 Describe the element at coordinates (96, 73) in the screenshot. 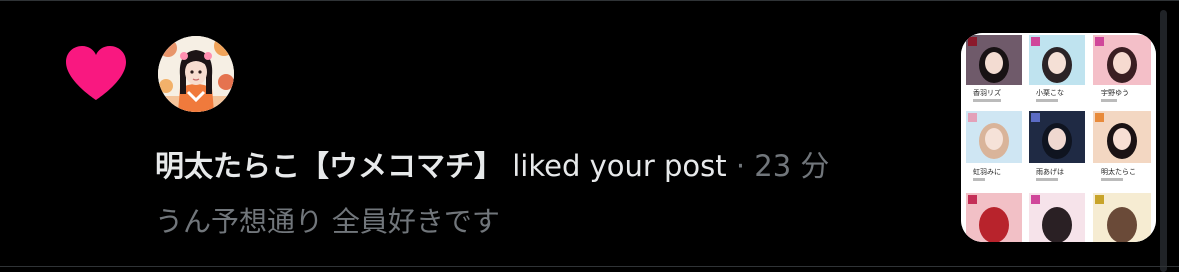

I see `heart-icon` at that location.